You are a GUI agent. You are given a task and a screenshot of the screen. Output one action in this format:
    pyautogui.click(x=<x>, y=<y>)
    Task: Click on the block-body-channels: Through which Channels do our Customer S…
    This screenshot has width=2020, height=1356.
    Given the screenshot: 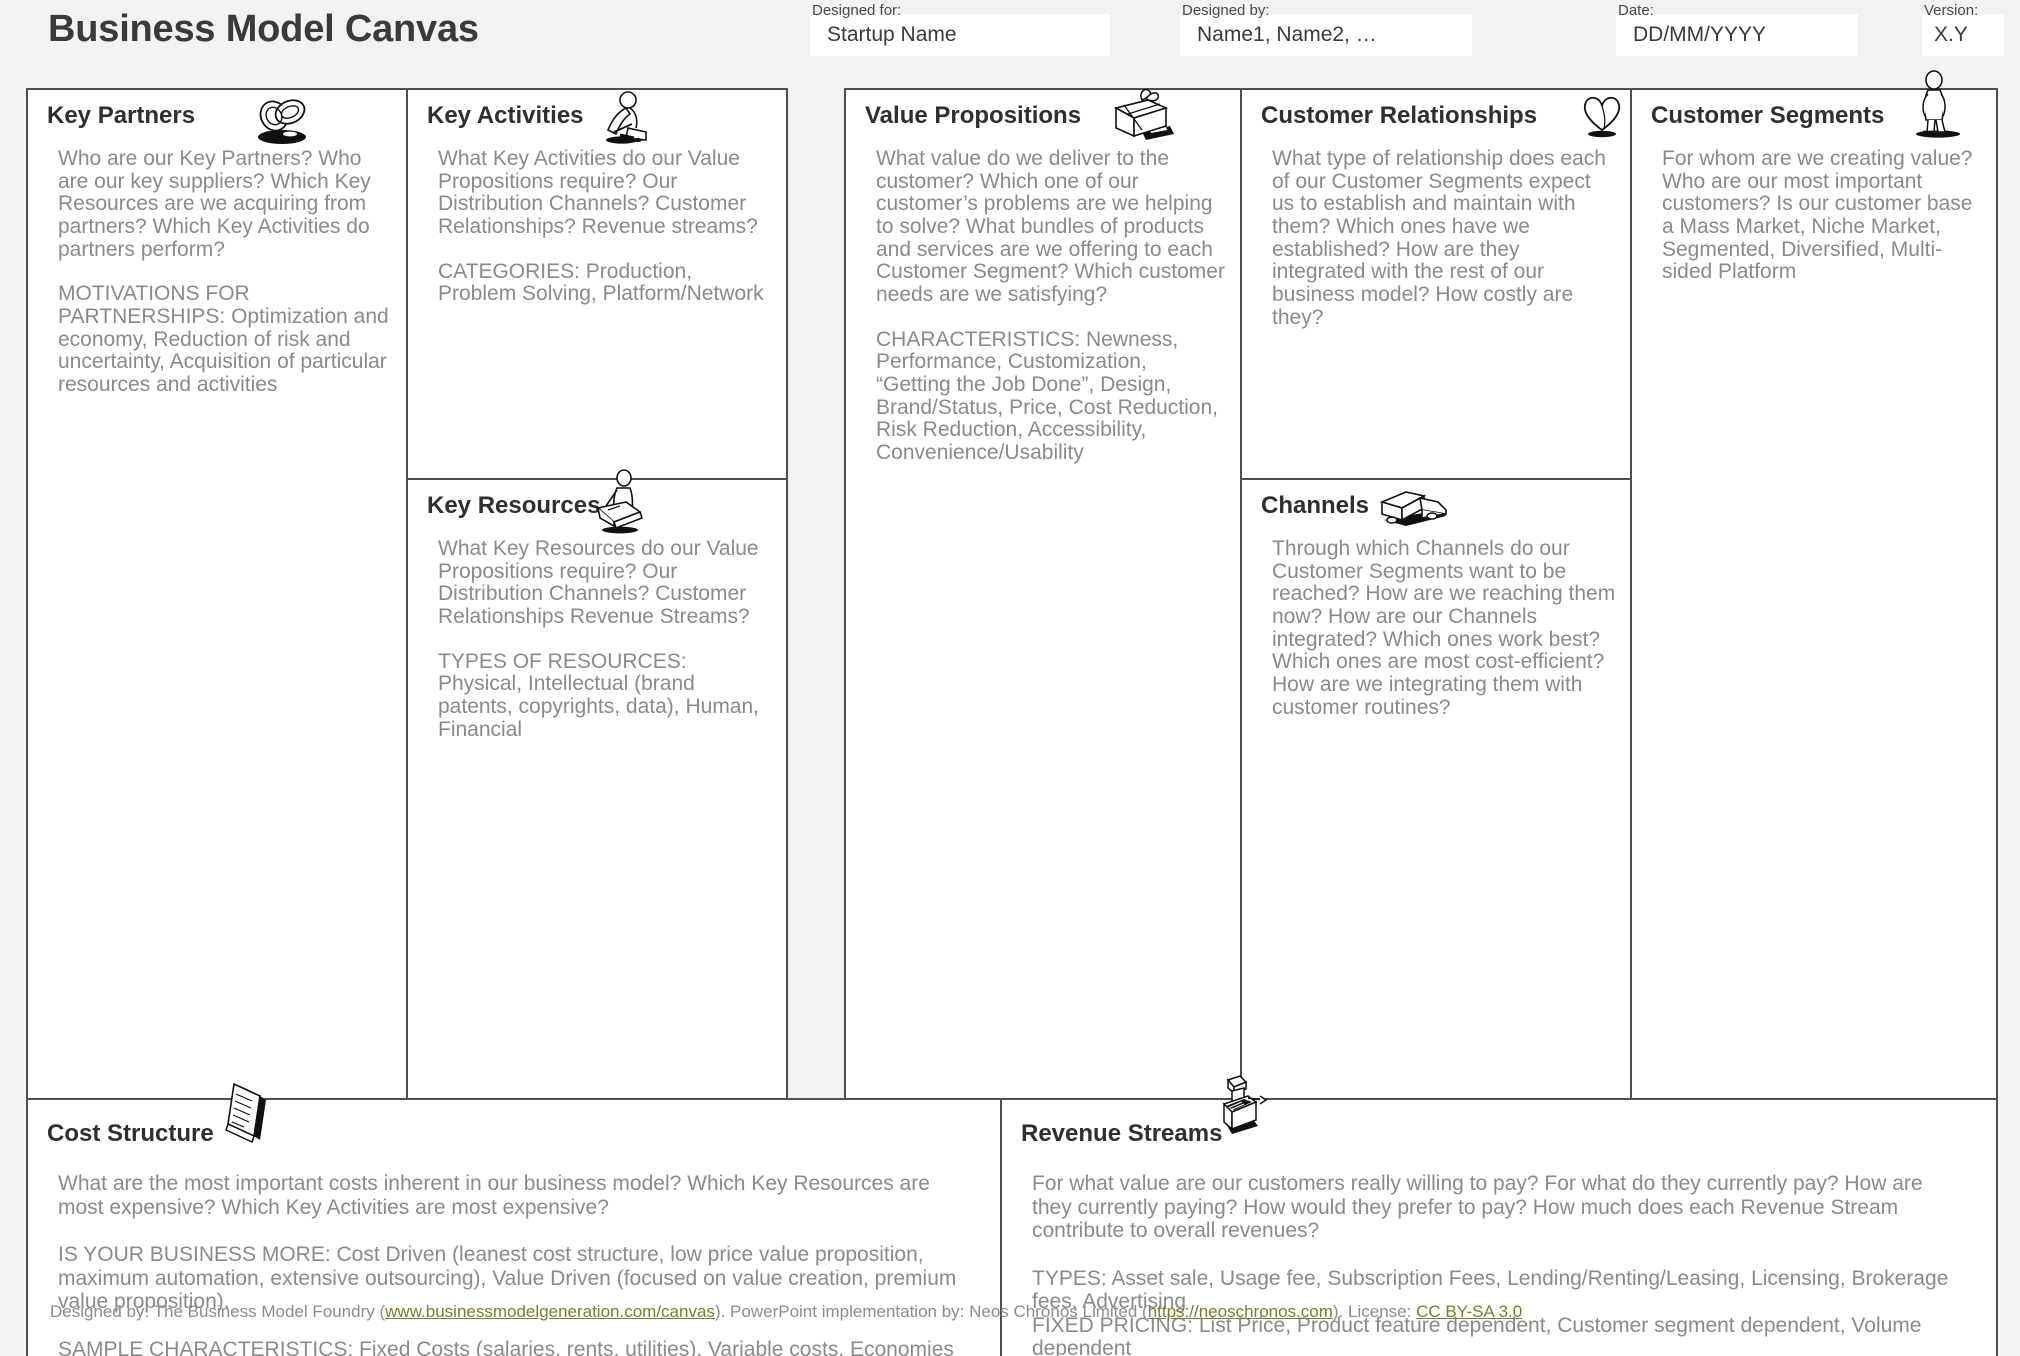 What is the action you would take?
    pyautogui.click(x=1444, y=628)
    